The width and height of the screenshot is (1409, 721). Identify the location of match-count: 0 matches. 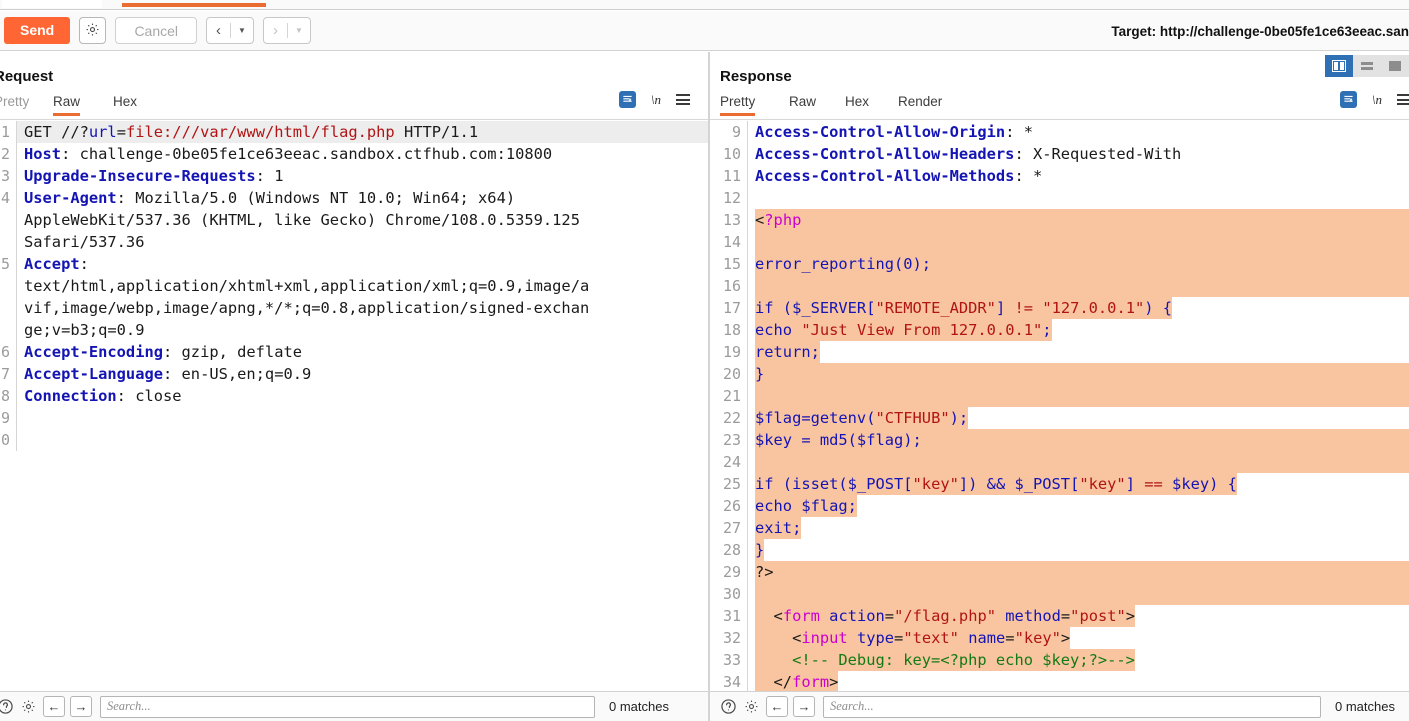
(639, 706).